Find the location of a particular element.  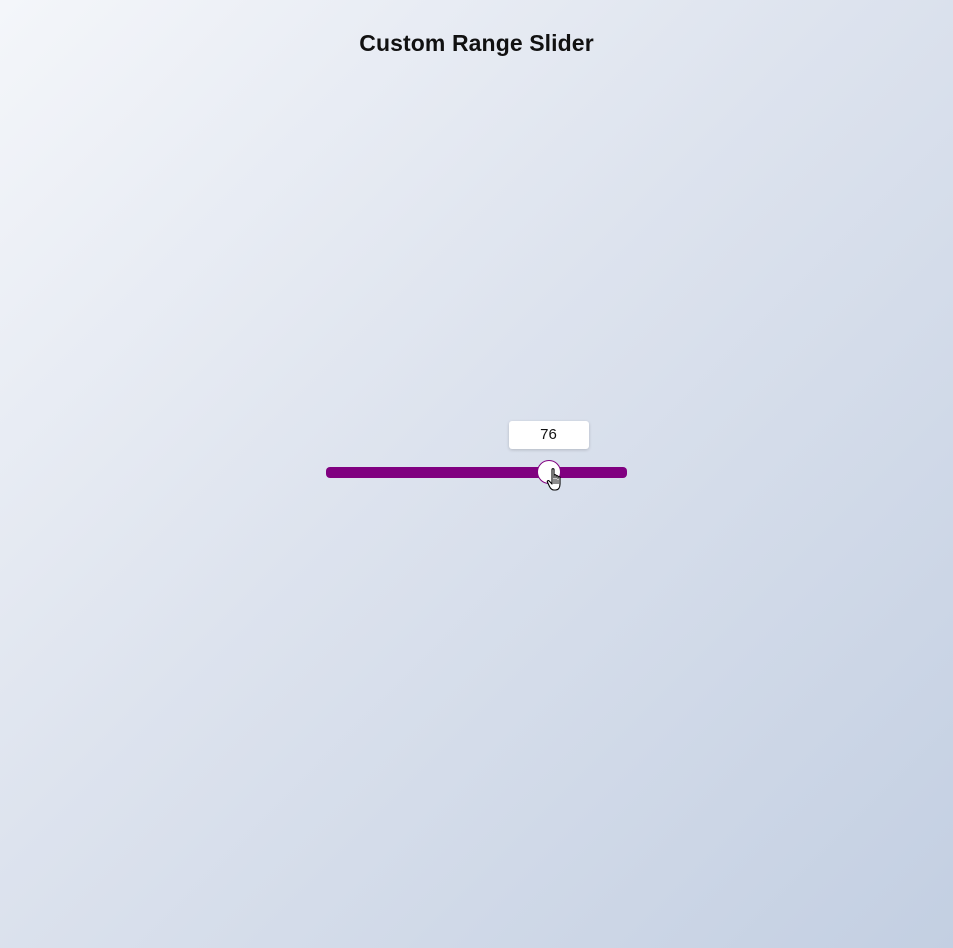

slider-value-tooltip: 76 is located at coordinates (548, 435).